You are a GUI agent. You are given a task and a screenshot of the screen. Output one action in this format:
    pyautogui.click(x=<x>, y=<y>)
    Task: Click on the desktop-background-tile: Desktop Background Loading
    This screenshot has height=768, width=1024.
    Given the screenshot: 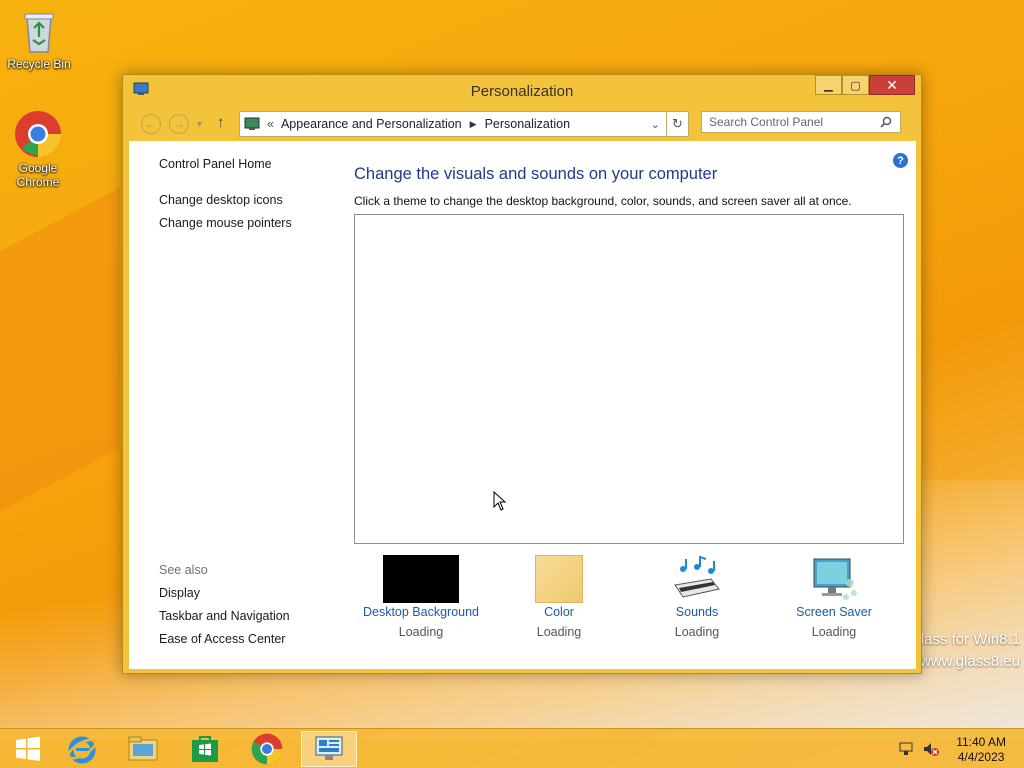 What is the action you would take?
    pyautogui.click(x=421, y=597)
    